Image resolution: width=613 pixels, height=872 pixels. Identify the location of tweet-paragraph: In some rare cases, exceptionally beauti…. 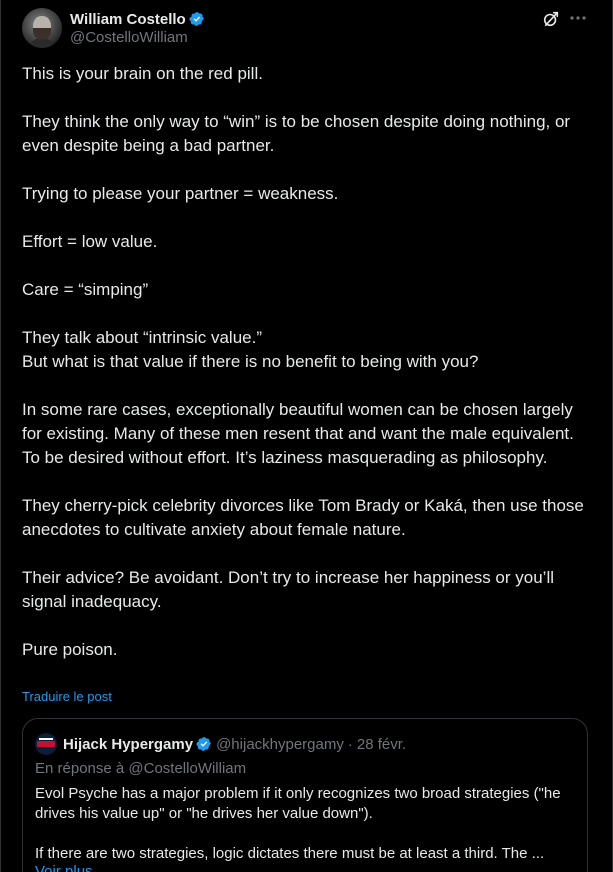
(298, 433).